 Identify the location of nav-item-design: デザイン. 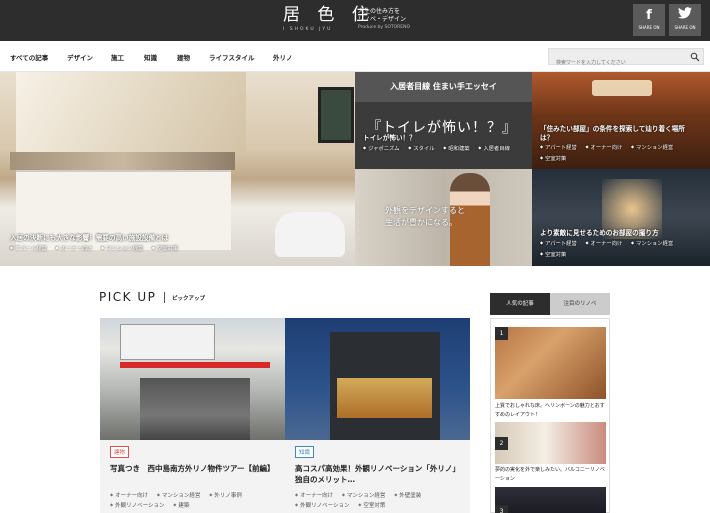
(80, 57).